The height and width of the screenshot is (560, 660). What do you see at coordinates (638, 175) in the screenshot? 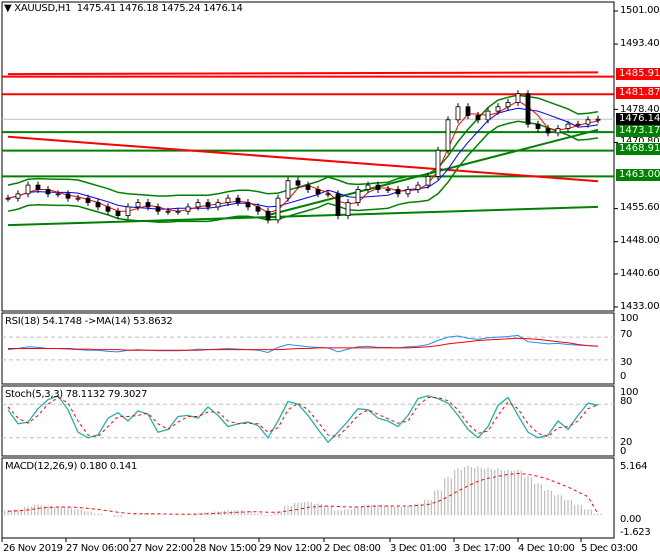
I see `level-tag: 1463.00` at bounding box center [638, 175].